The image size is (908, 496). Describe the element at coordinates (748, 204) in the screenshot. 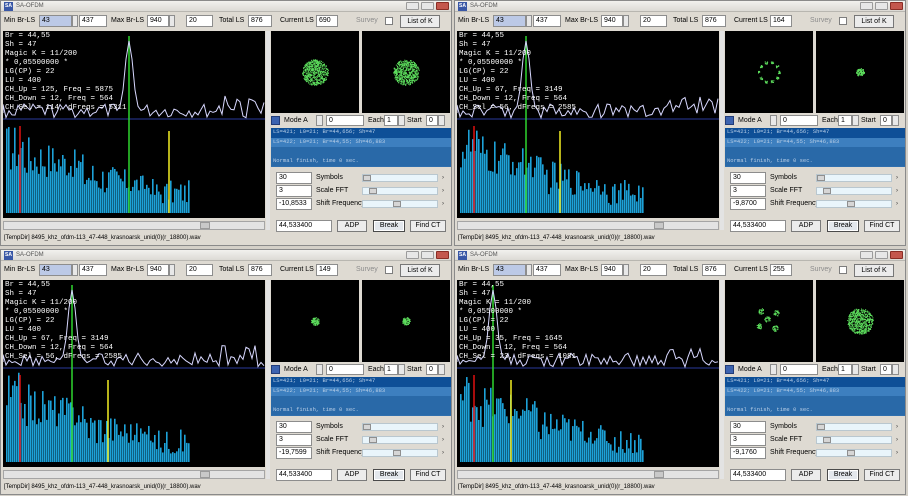

I see `shift-frequency-field: -9,8700` at that location.